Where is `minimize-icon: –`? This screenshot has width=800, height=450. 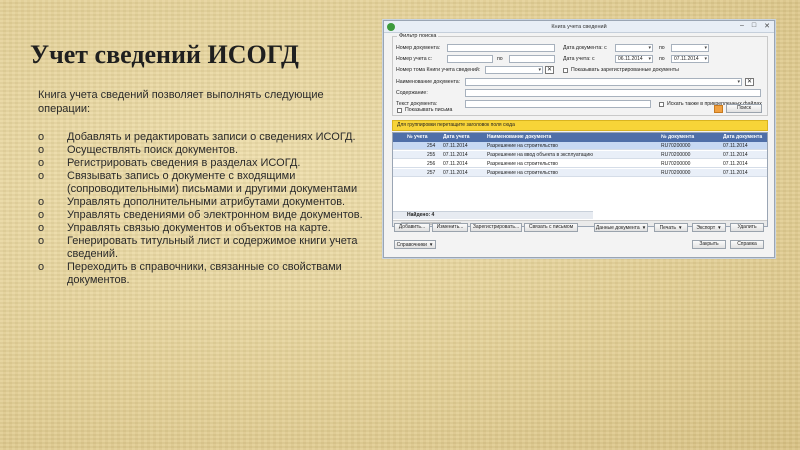 minimize-icon: – is located at coordinates (742, 26).